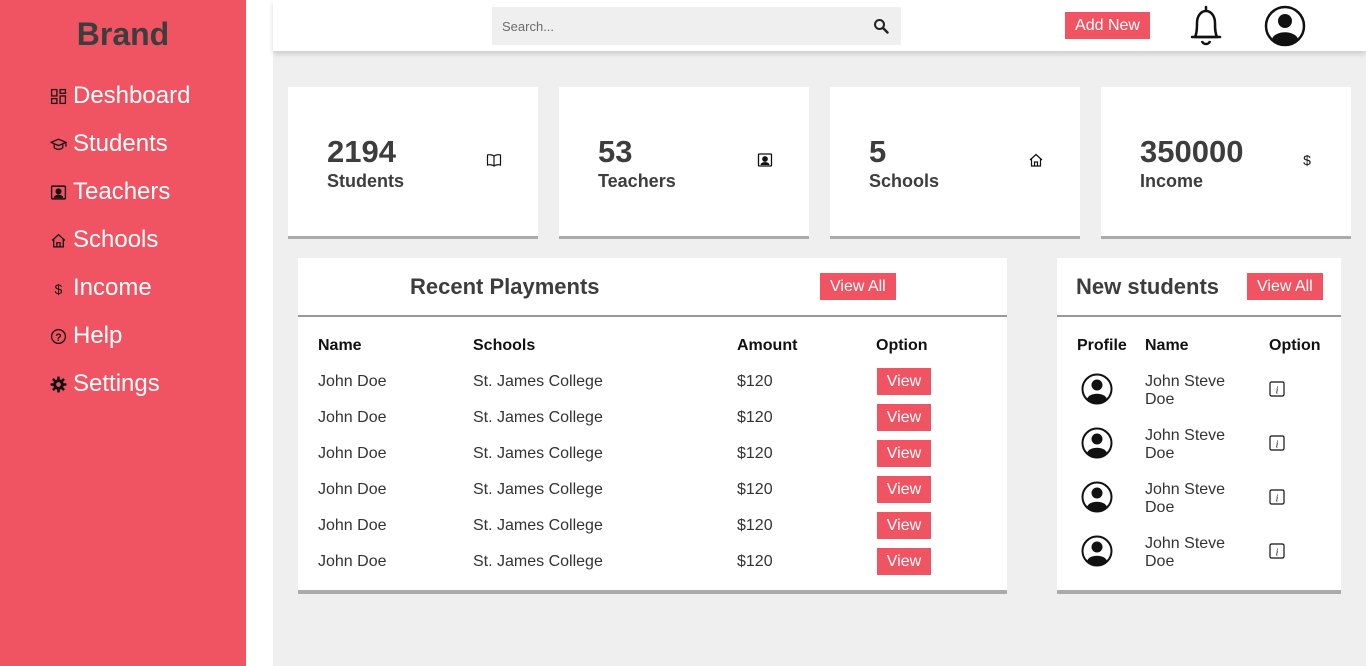 Image resolution: width=1366 pixels, height=666 pixels. I want to click on stat-label: Students, so click(366, 181).